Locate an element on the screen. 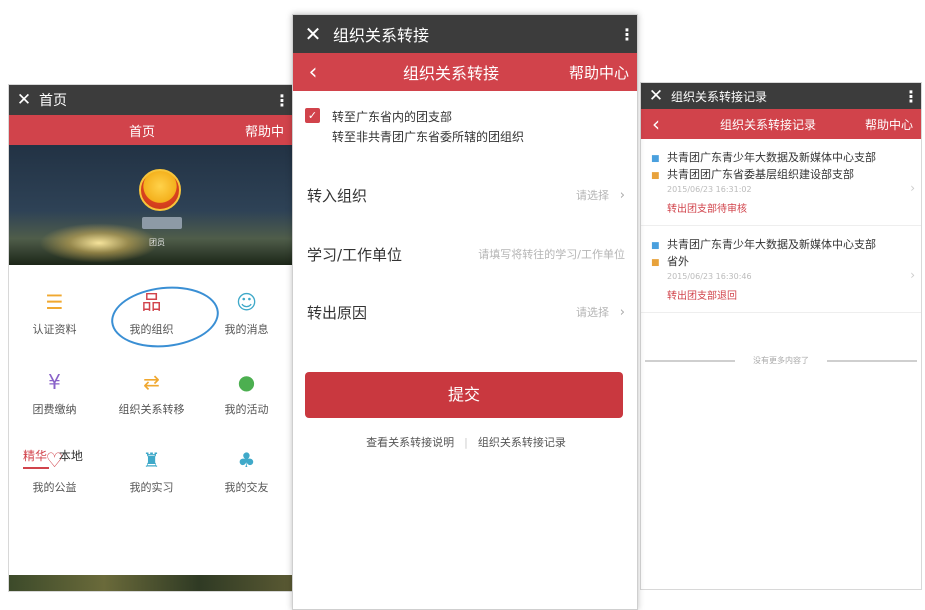  no-more-text: 没有更多内容了 is located at coordinates (781, 360).